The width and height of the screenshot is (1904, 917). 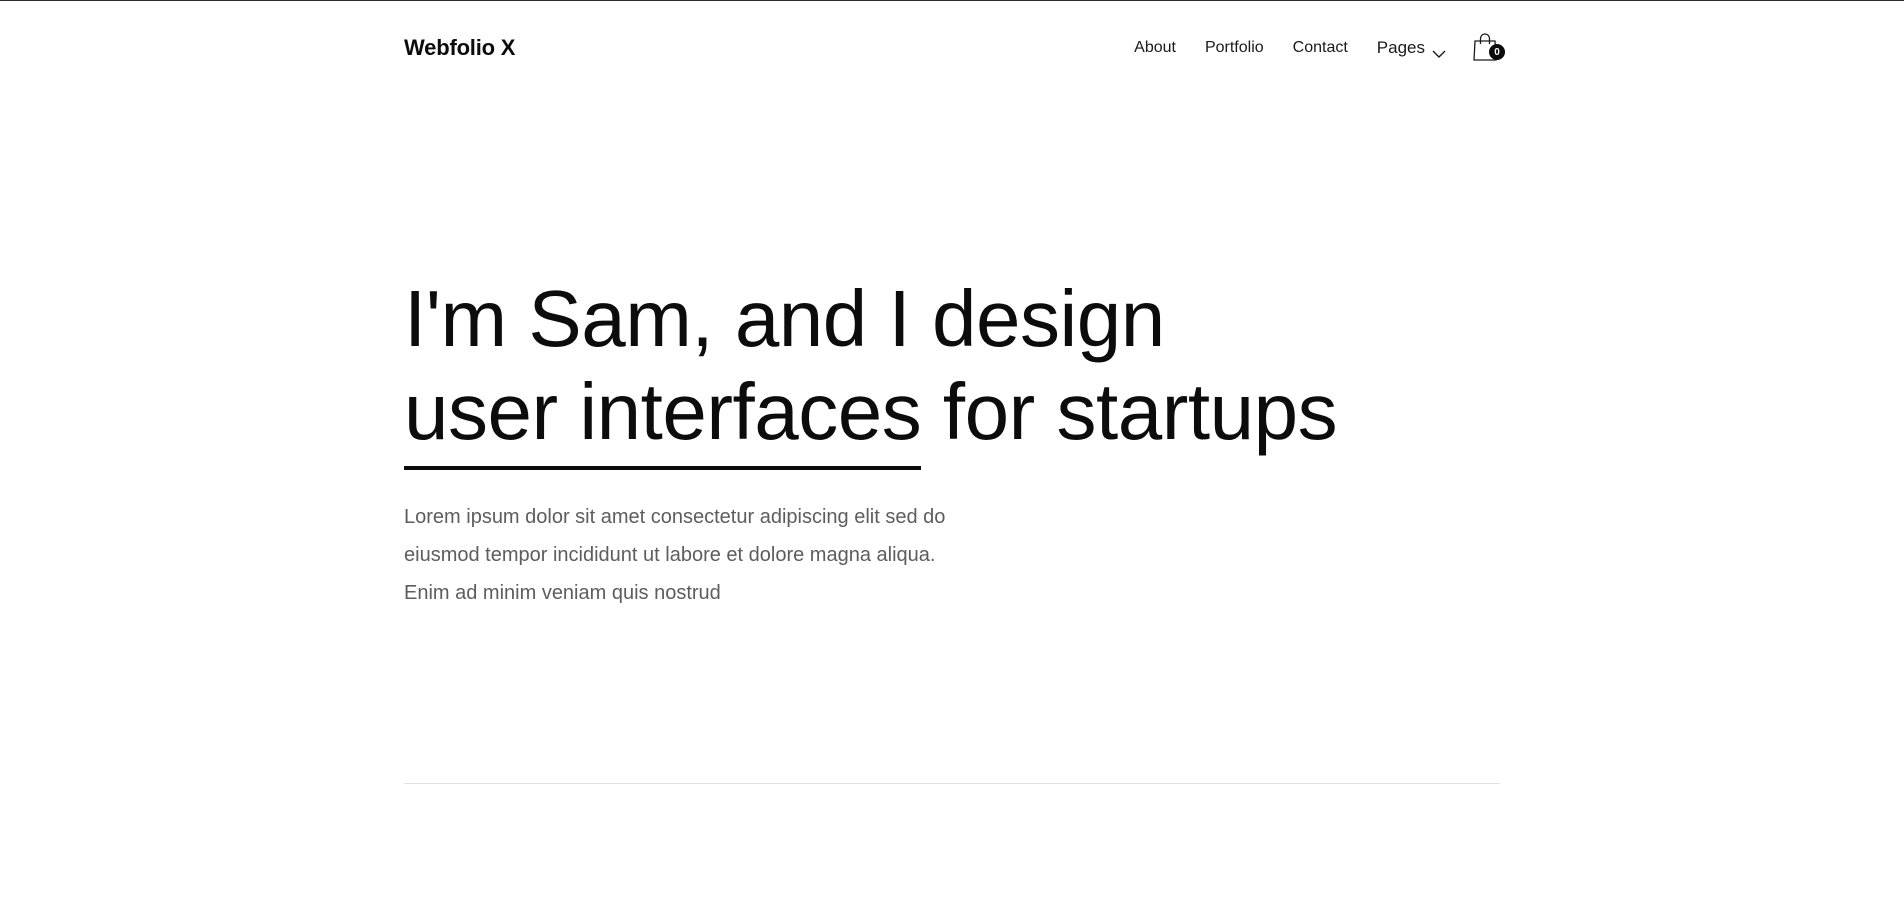 I want to click on cart-button: 0, so click(x=1488, y=48).